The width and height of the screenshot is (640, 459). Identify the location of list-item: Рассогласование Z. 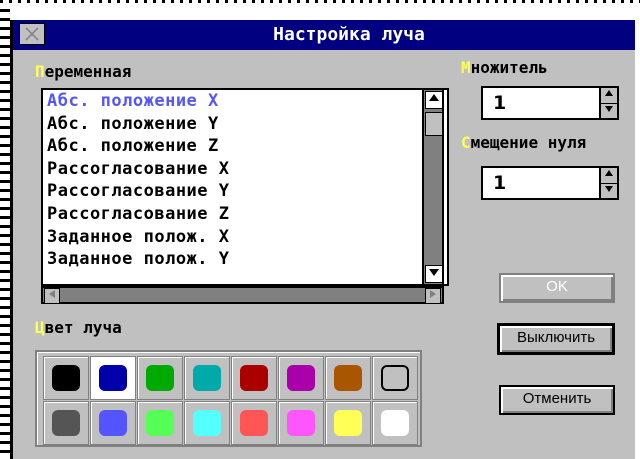
(245, 214).